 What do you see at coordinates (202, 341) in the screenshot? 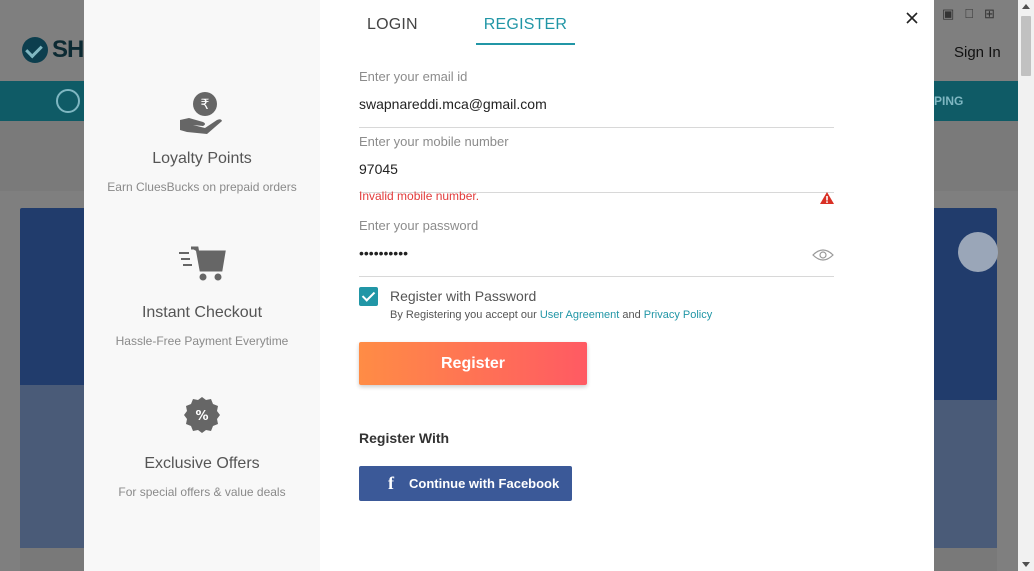
I see `feature-desc: Hassle-Free Payment Everytime` at bounding box center [202, 341].